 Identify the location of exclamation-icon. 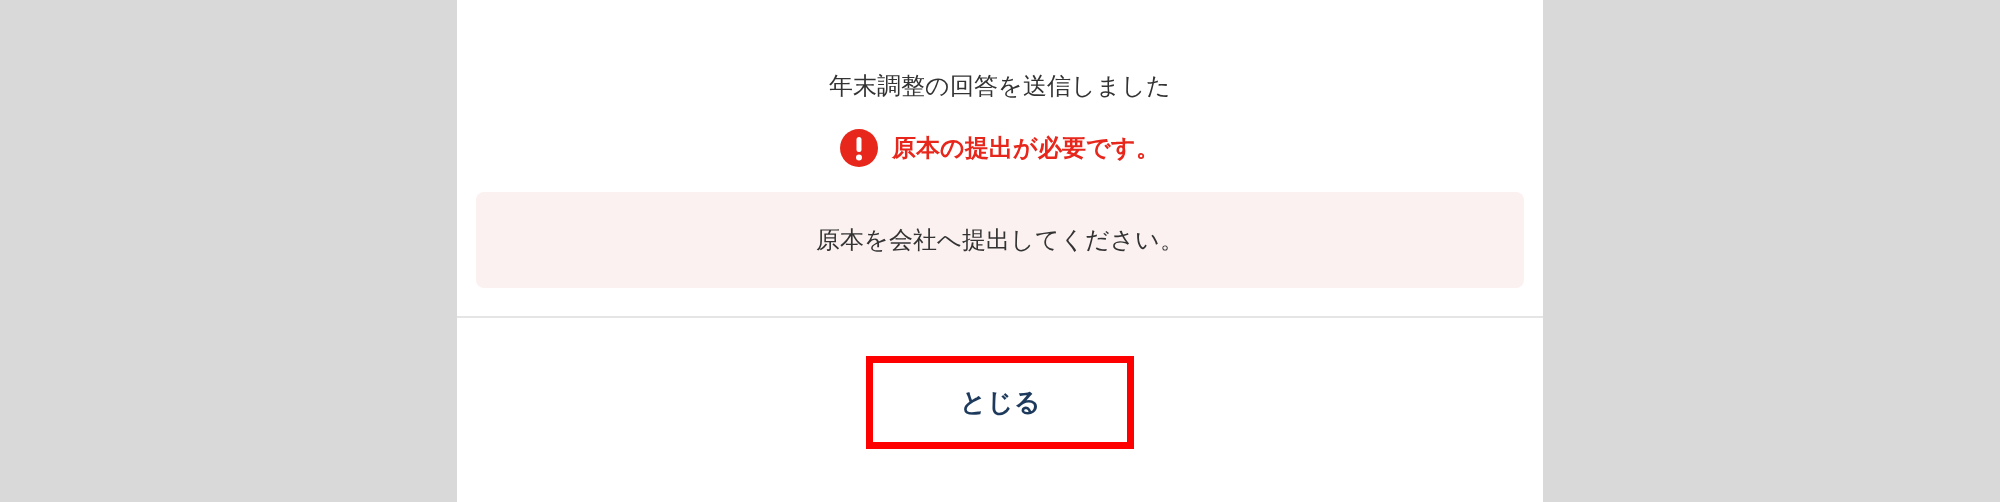
(859, 148).